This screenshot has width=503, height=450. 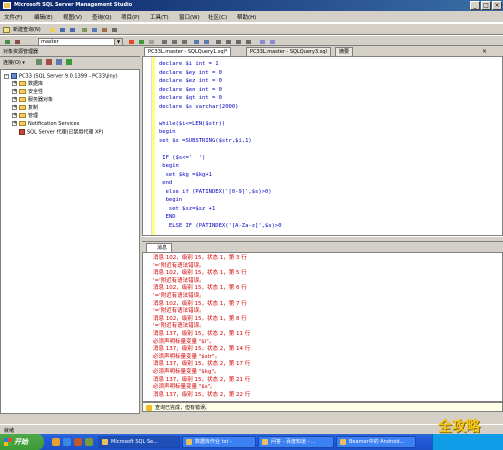 I want to click on stop-icon, so click(x=49, y=62).